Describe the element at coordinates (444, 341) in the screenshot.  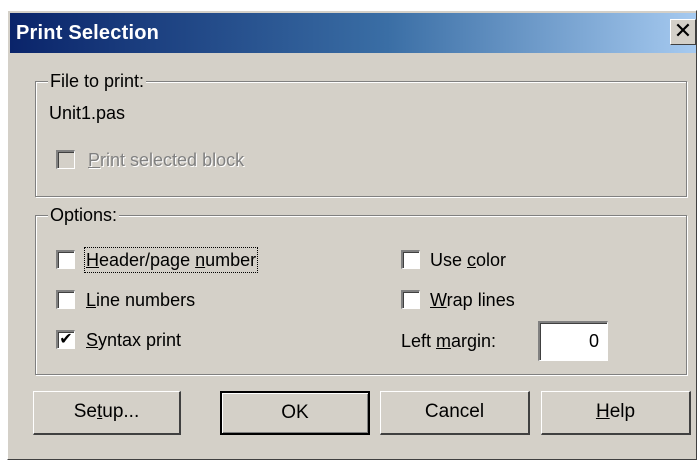
I see `accel-m: m` at that location.